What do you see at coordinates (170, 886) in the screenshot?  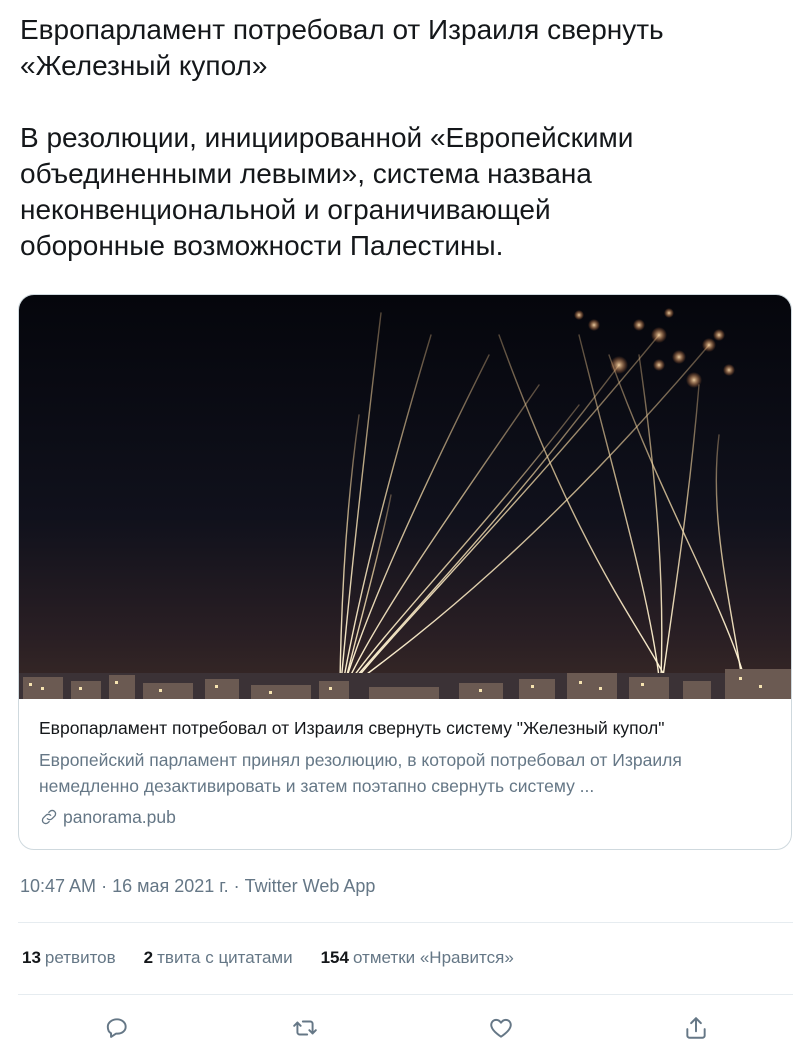 I see `tweet-date-link: 16 мая 2021 г.` at bounding box center [170, 886].